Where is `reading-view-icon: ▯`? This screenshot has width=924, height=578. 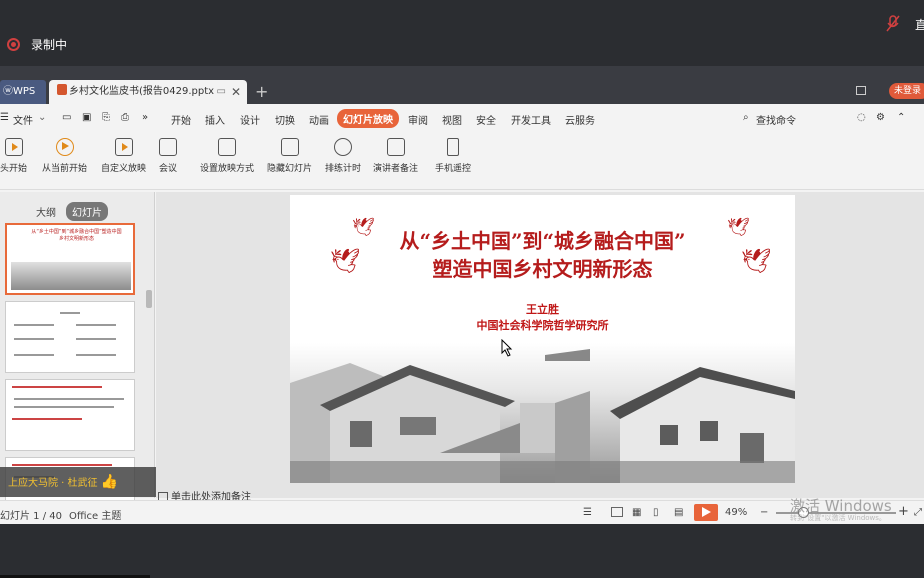
reading-view-icon: ▯ is located at coordinates (656, 512).